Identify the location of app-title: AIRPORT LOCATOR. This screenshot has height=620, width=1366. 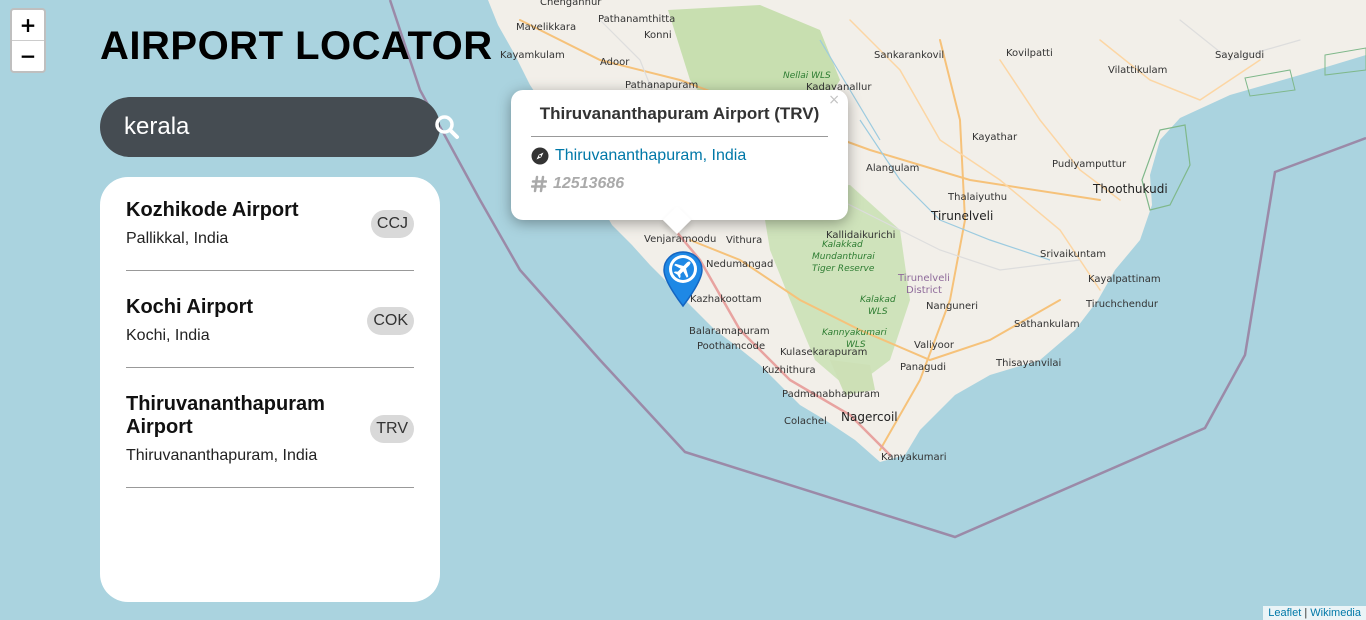
(296, 46).